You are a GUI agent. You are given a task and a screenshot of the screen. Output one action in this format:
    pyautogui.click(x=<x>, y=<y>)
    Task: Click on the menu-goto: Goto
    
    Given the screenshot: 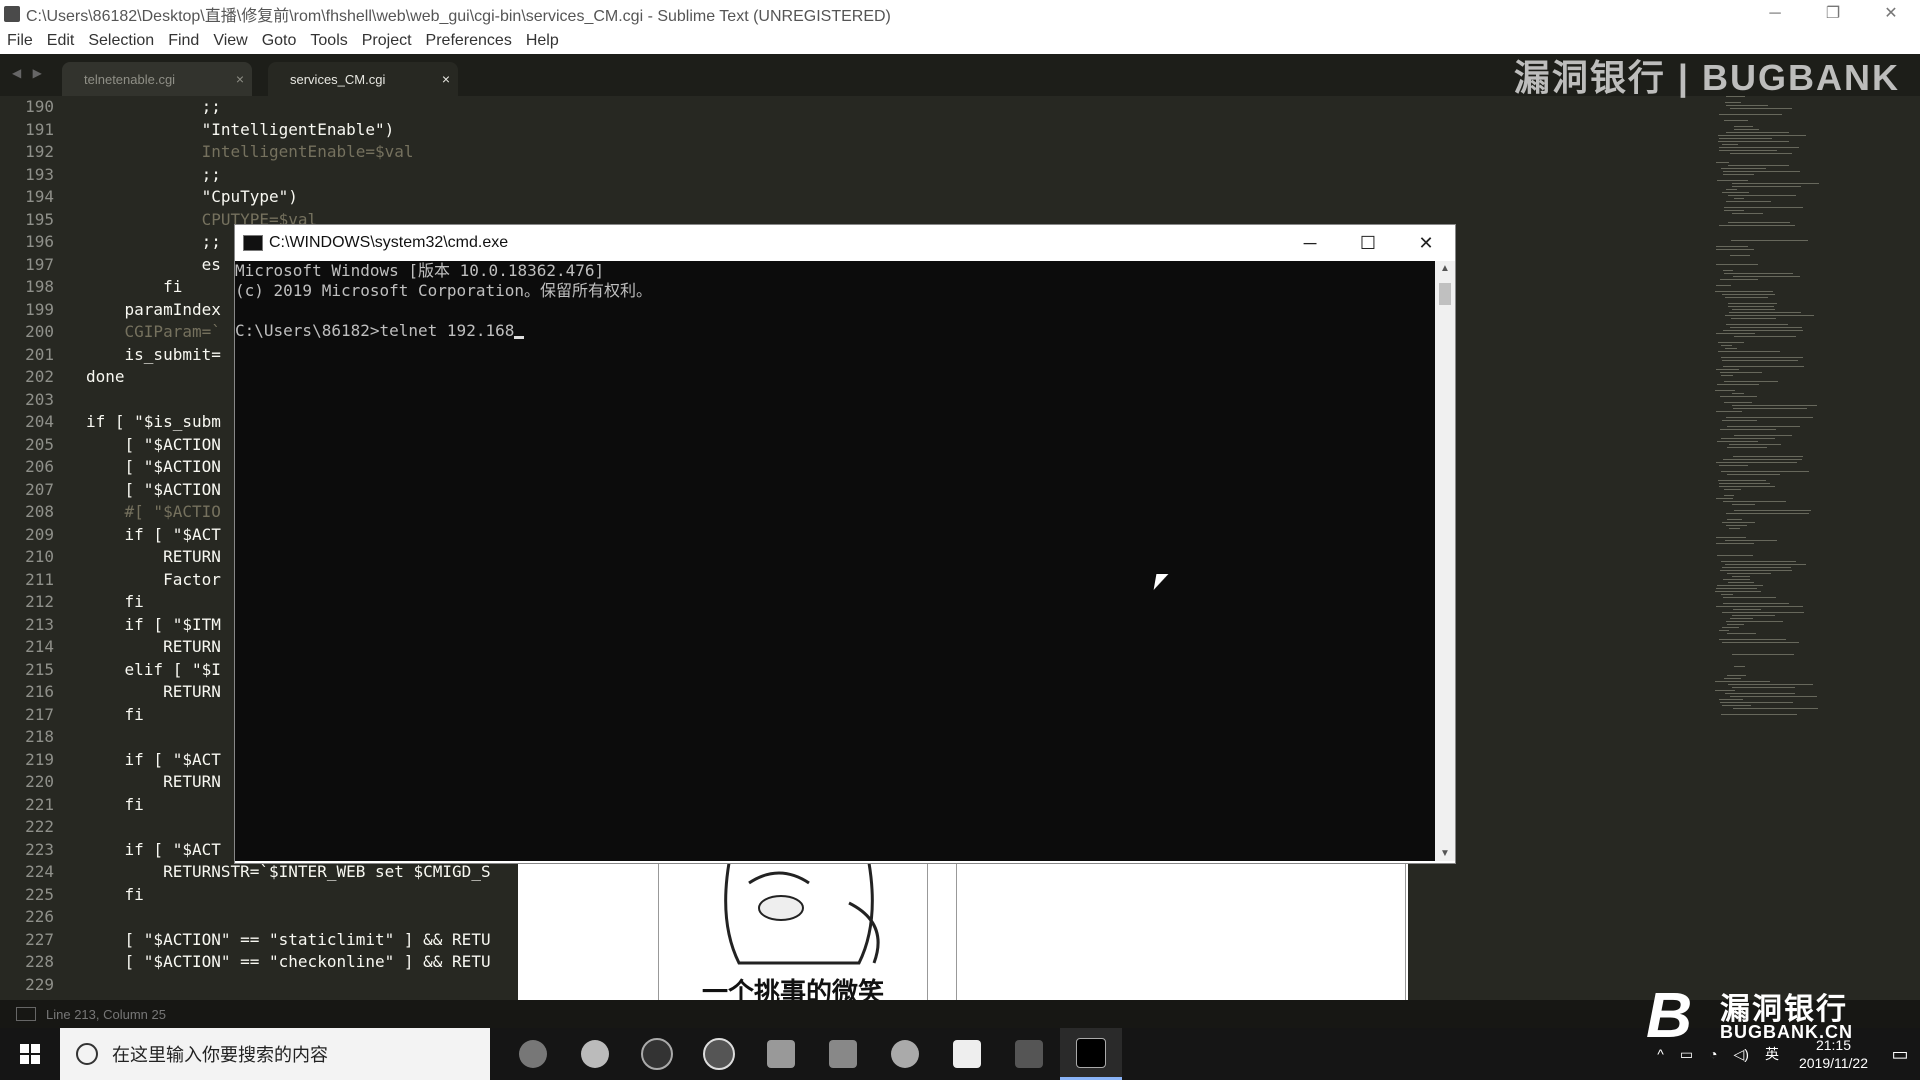 What is the action you would take?
    pyautogui.click(x=279, y=41)
    